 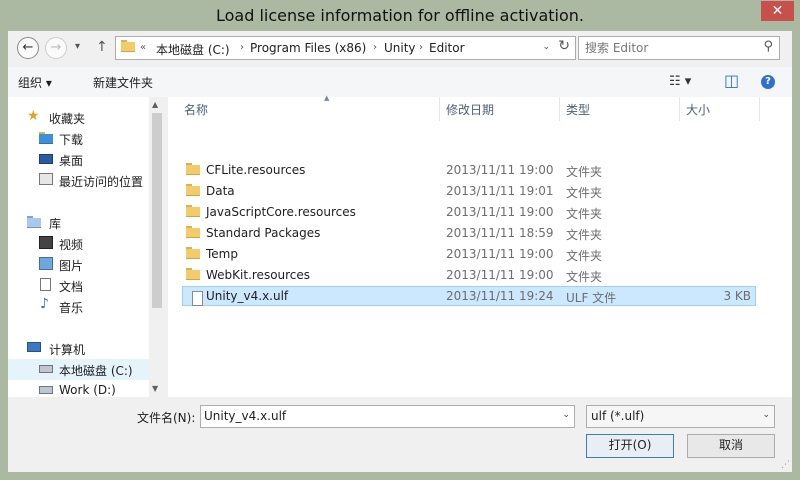 I want to click on column-header-type: 类型, so click(x=620, y=109).